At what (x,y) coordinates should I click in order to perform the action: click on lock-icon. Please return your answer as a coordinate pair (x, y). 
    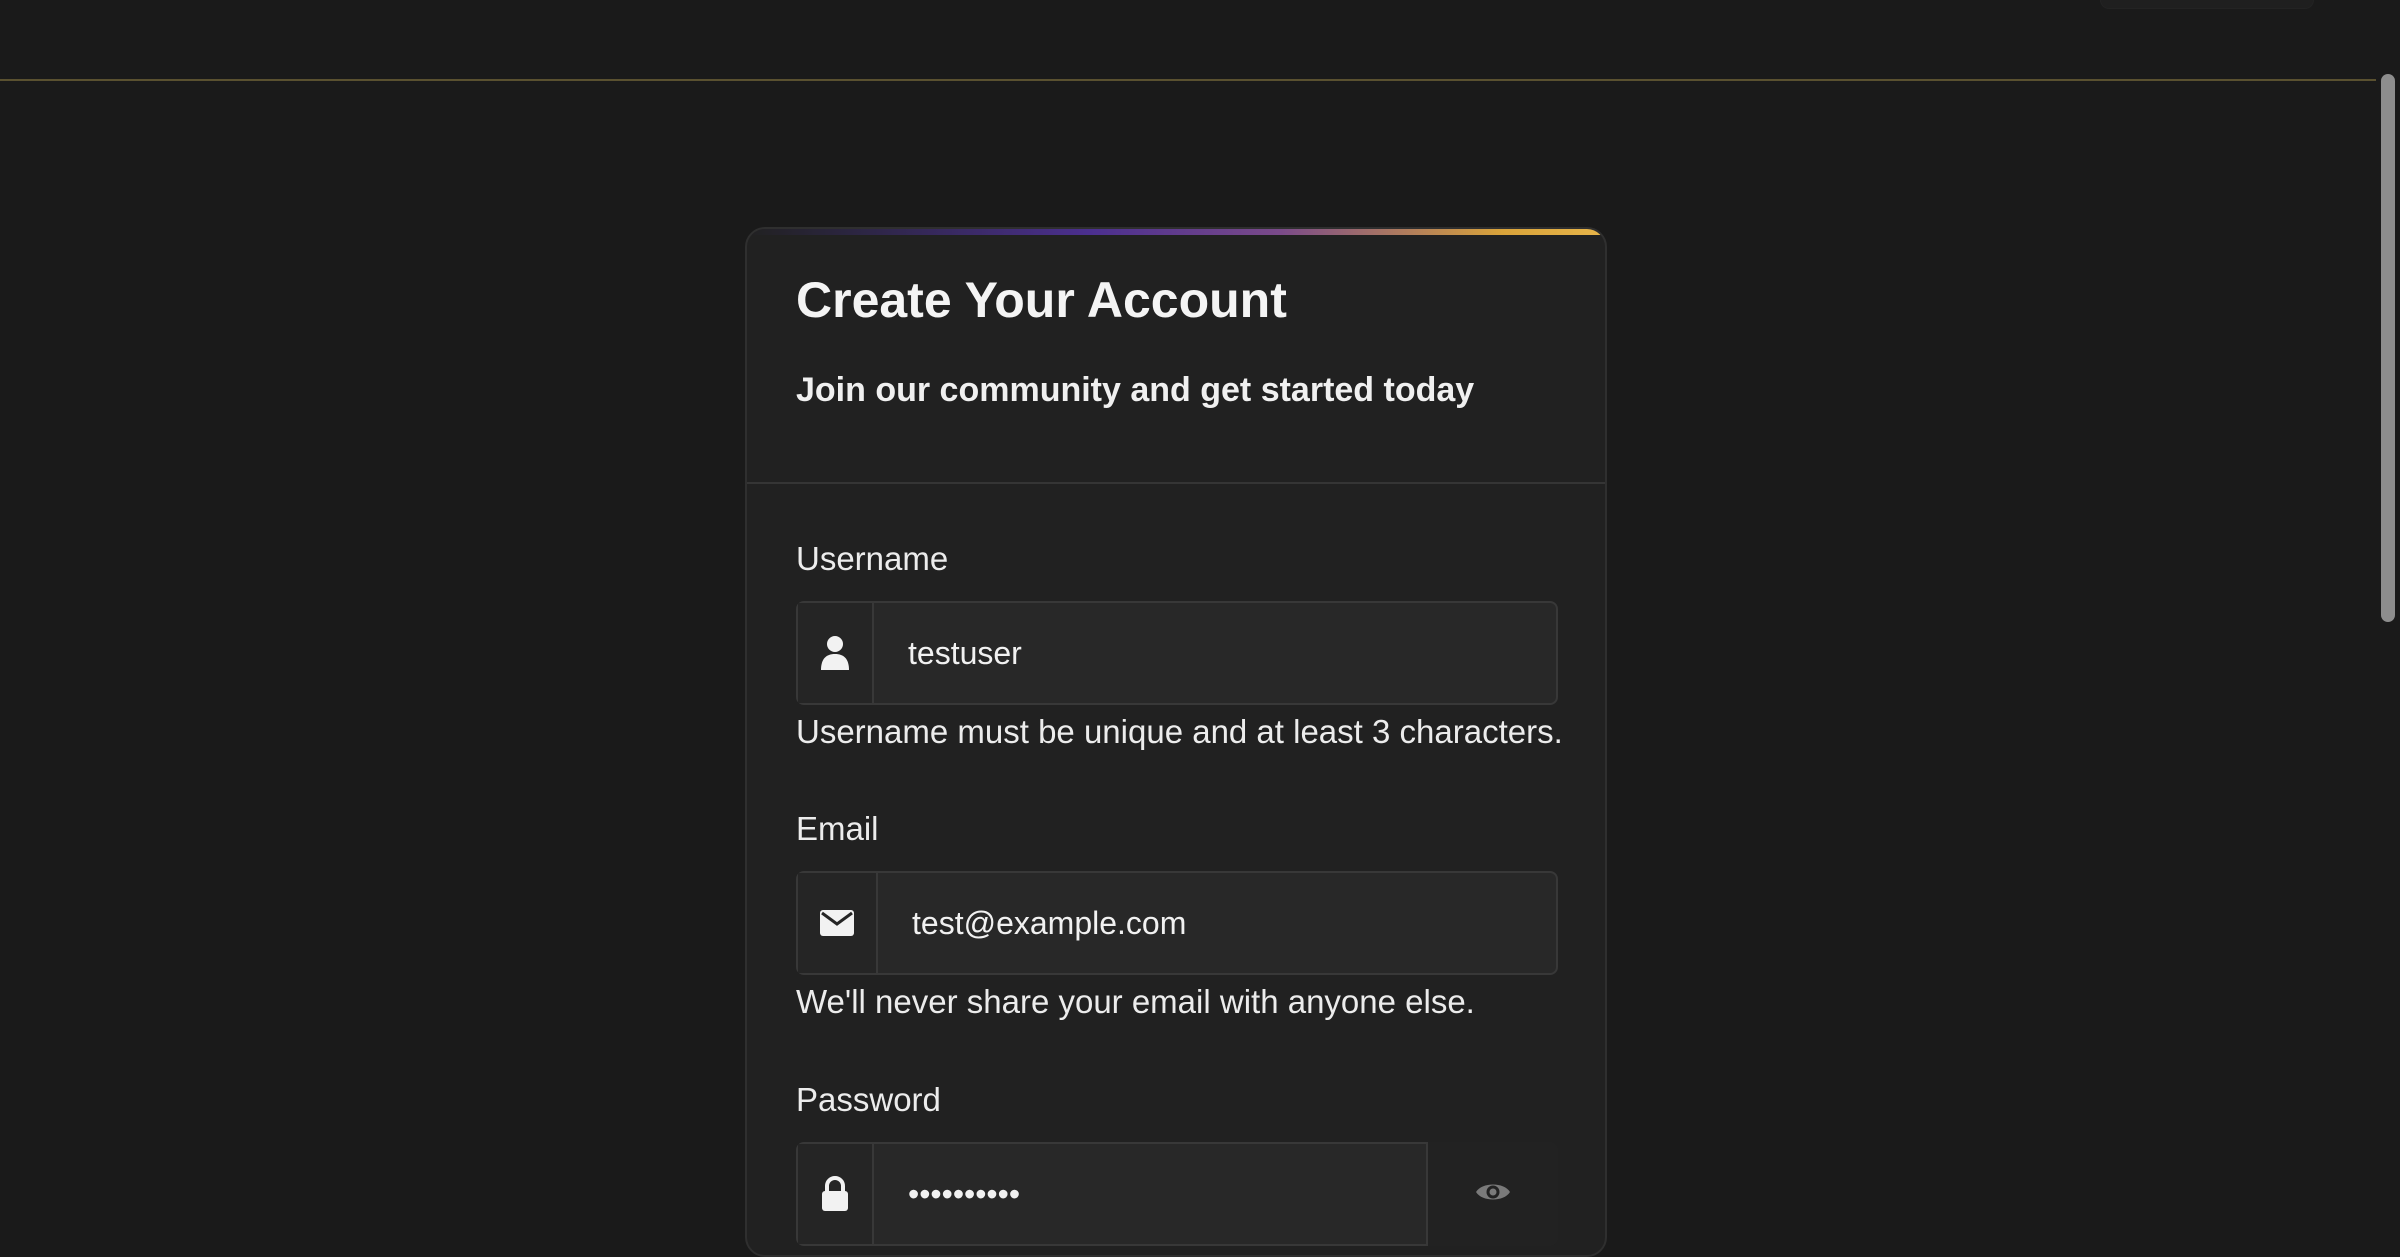
    Looking at the image, I should click on (836, 1194).